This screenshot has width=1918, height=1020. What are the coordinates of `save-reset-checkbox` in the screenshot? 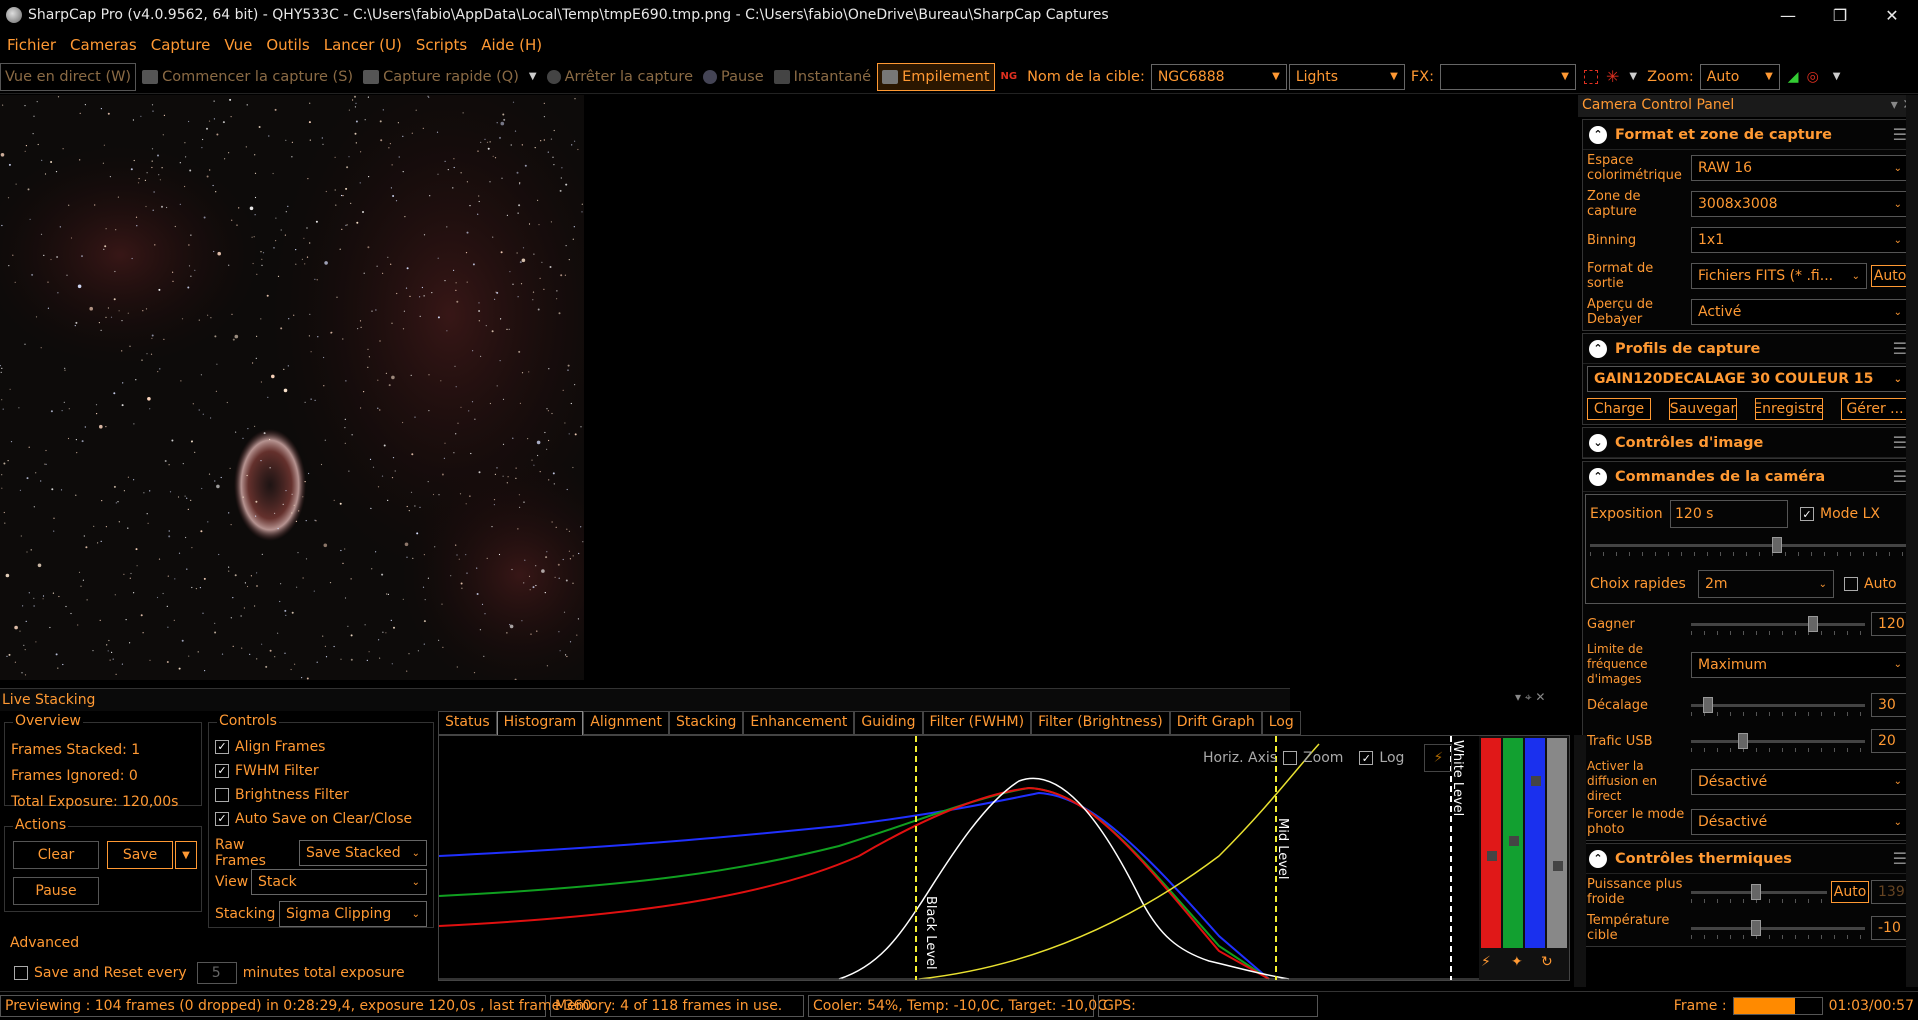 It's located at (21, 973).